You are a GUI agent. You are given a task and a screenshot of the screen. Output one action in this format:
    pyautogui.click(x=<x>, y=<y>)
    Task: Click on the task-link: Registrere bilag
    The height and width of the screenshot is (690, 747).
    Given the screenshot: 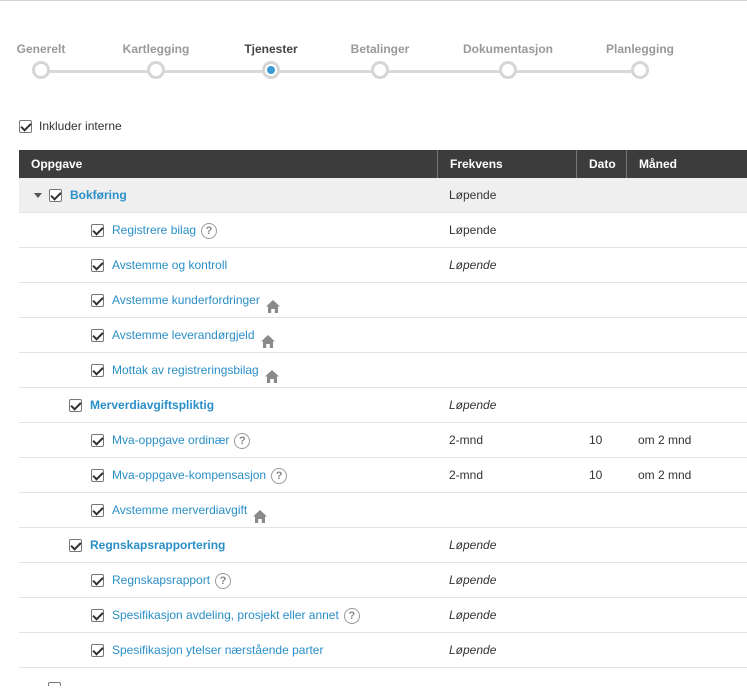 What is the action you would take?
    pyautogui.click(x=154, y=230)
    